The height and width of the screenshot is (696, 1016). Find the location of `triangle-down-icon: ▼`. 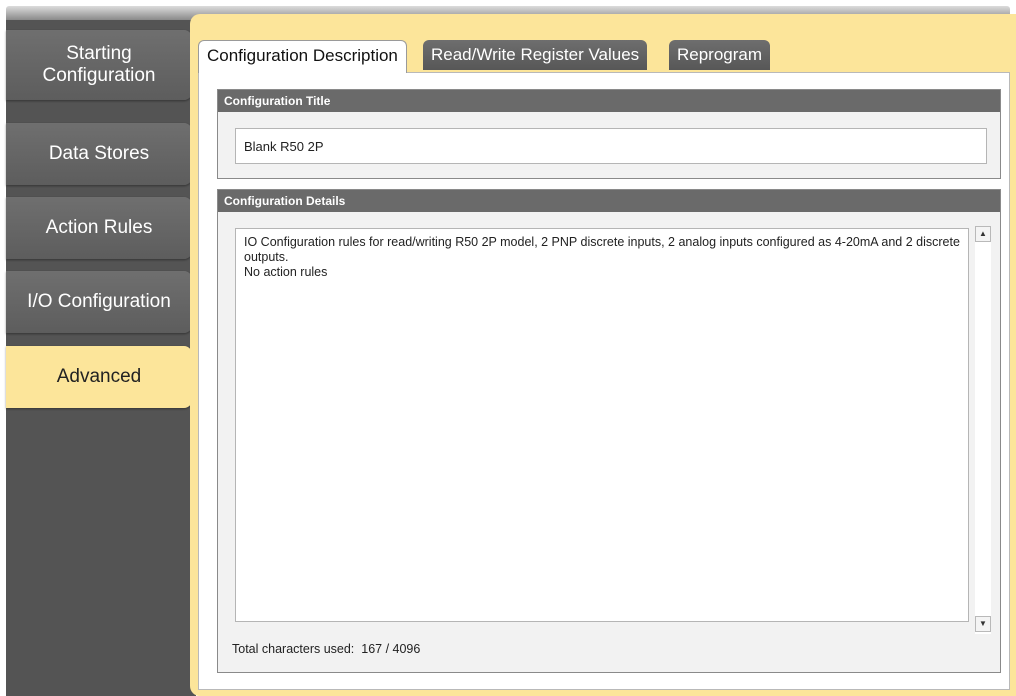

triangle-down-icon: ▼ is located at coordinates (983, 624).